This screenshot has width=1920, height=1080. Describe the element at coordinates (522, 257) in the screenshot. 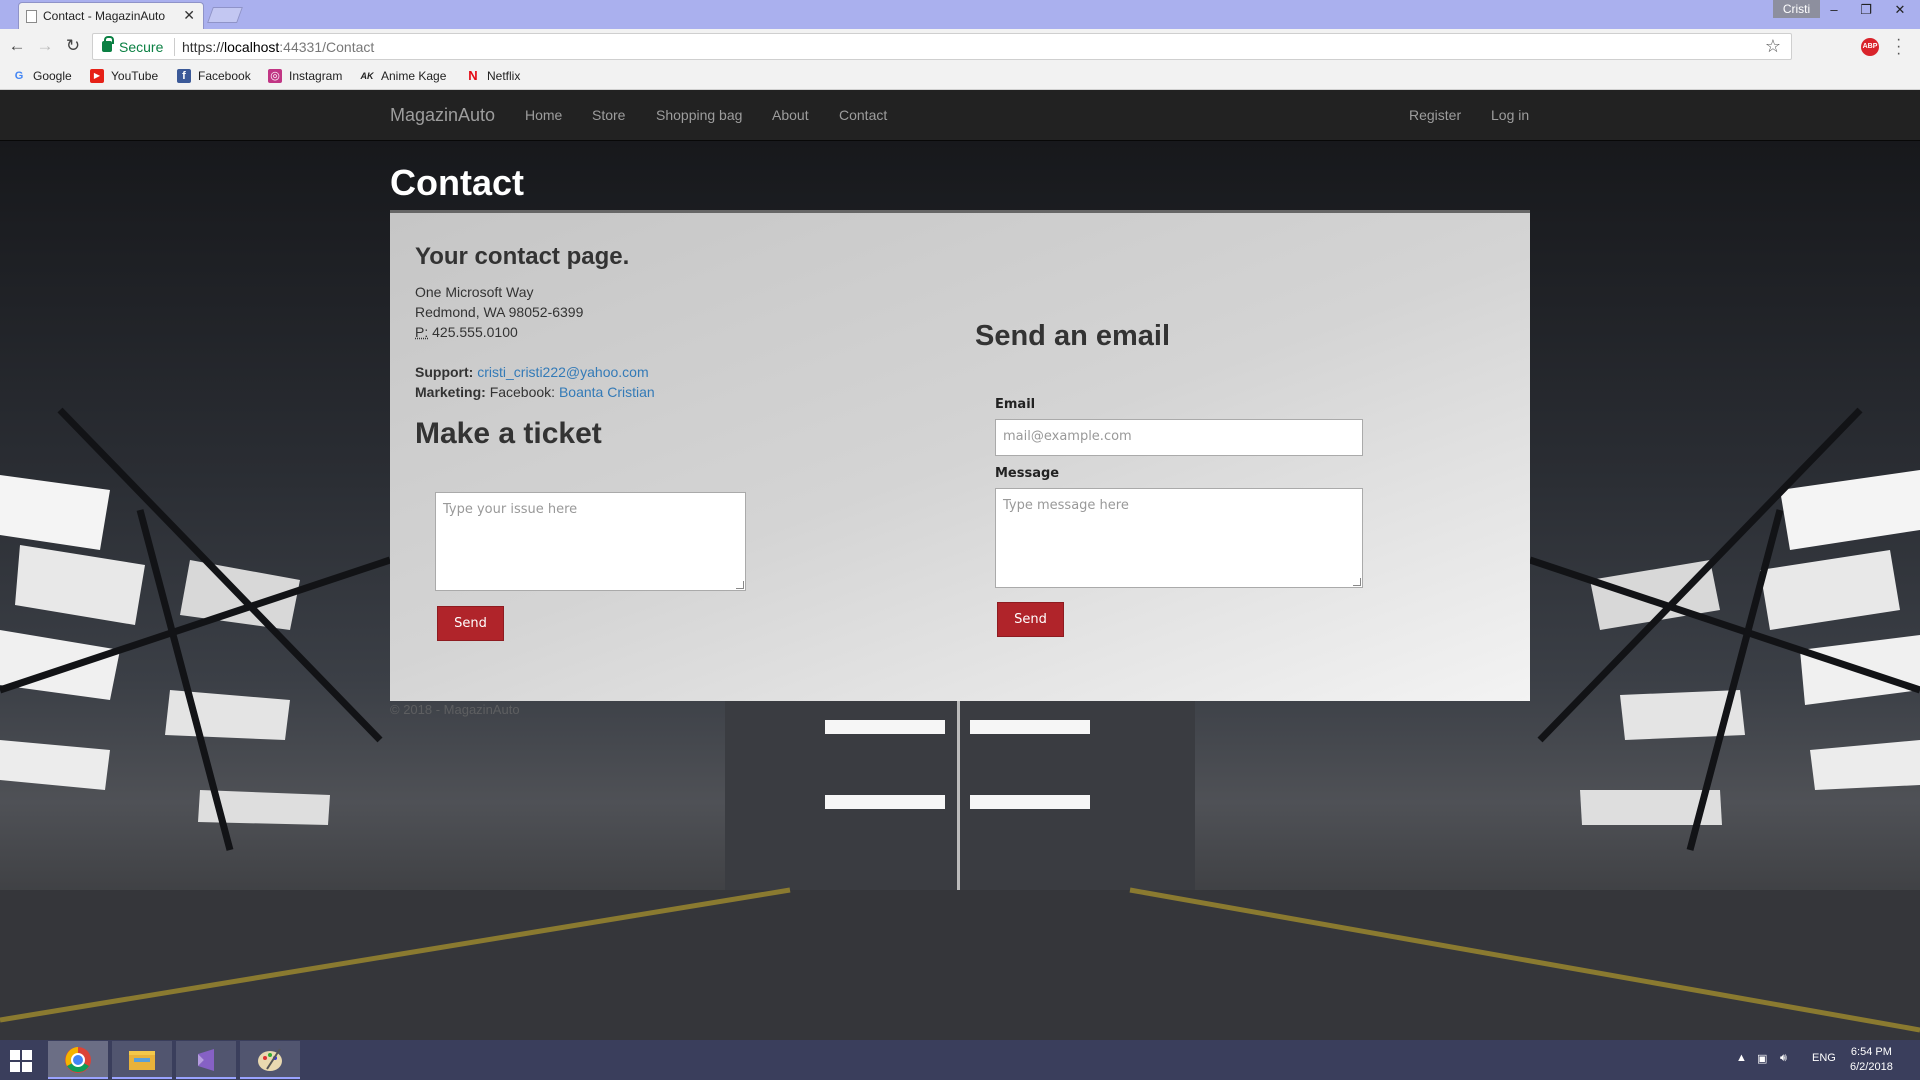

I see `contact-heading: Your contact page.` at that location.